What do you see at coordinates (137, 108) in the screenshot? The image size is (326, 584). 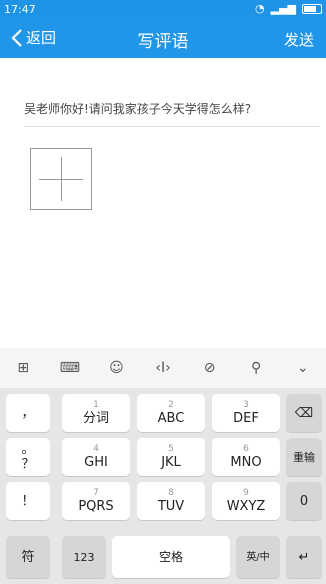 I see `comment-input: 吴老师你好!请问我家孩子今天学得怎么样?` at bounding box center [137, 108].